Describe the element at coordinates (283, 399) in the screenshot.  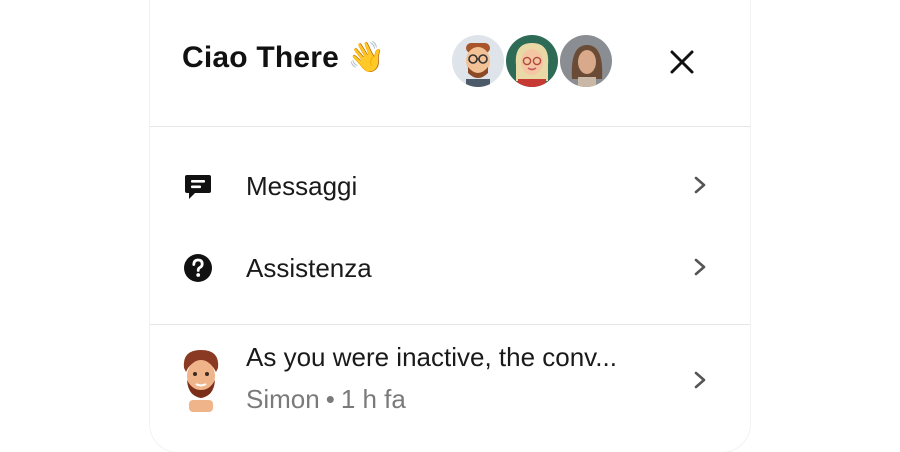
I see `conversation-author: Simon` at that location.